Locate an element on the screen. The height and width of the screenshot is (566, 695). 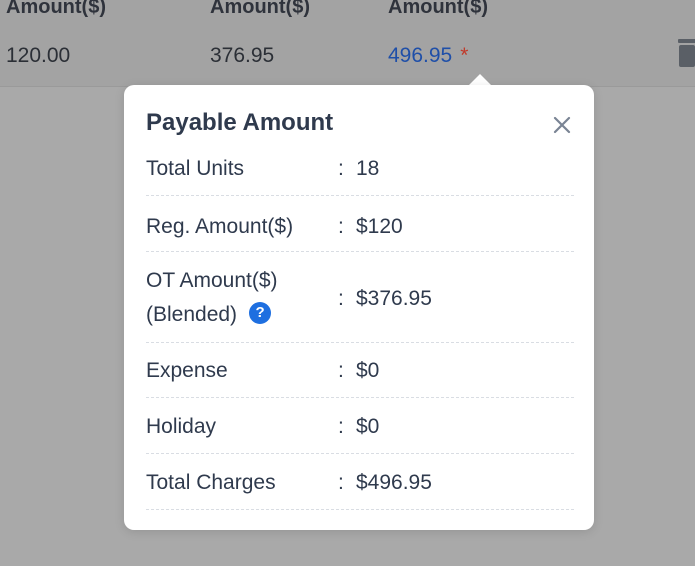
required-marker: * is located at coordinates (464, 55).